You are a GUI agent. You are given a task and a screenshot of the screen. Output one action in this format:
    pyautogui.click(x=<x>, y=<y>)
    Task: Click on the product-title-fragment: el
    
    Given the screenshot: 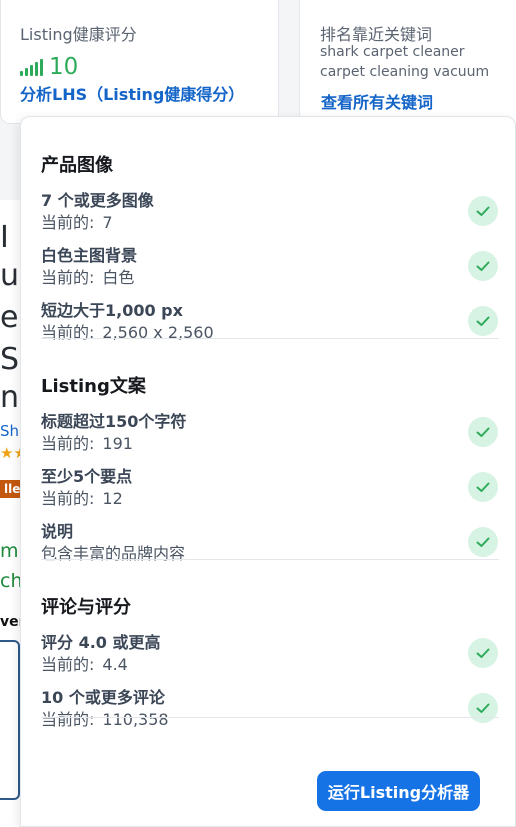 What is the action you would take?
    pyautogui.click(x=10, y=317)
    